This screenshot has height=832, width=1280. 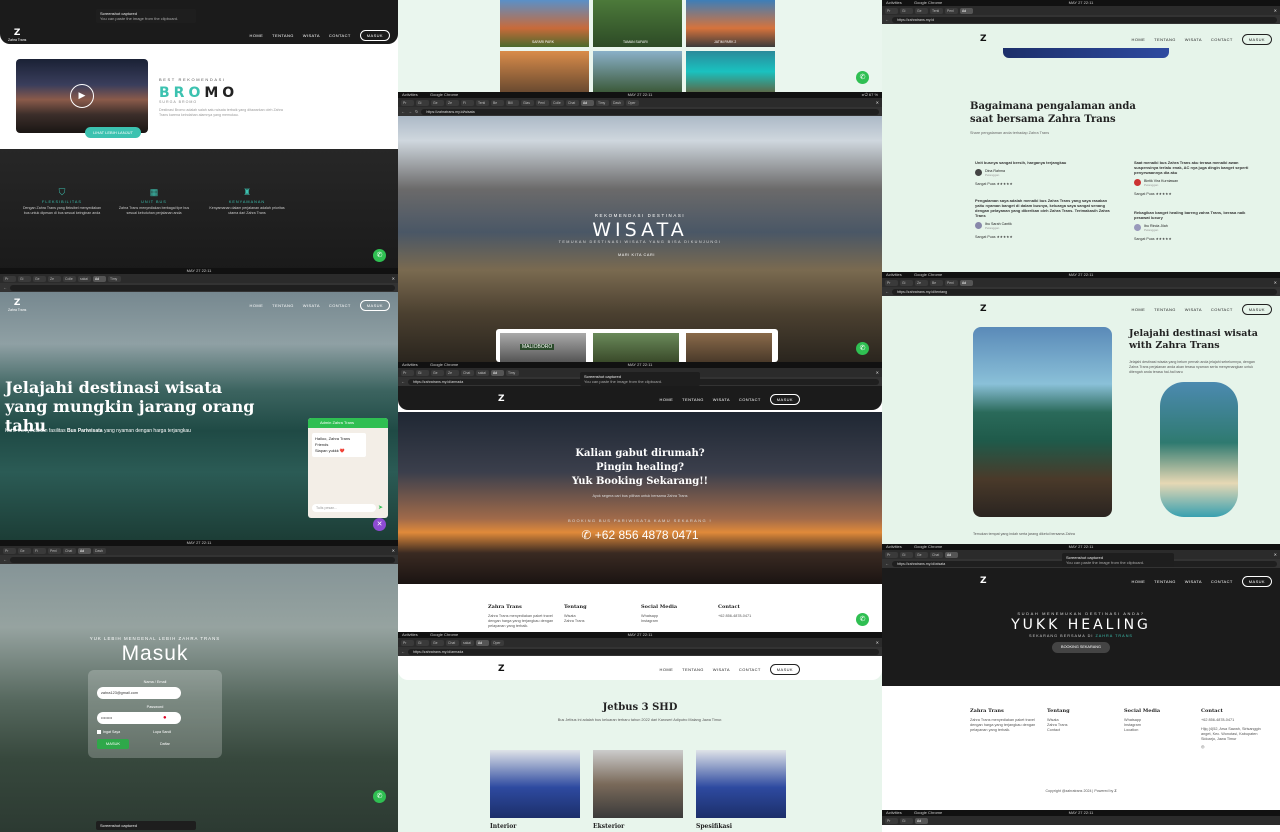 I want to click on password-field: ••••••••, so click(x=139, y=718).